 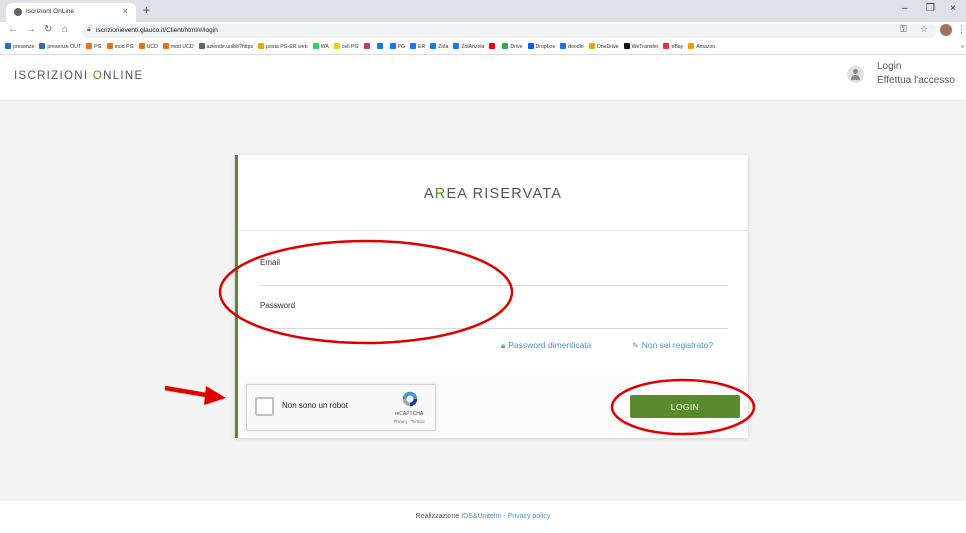 I want to click on login-button: LOGIN, so click(x=685, y=406).